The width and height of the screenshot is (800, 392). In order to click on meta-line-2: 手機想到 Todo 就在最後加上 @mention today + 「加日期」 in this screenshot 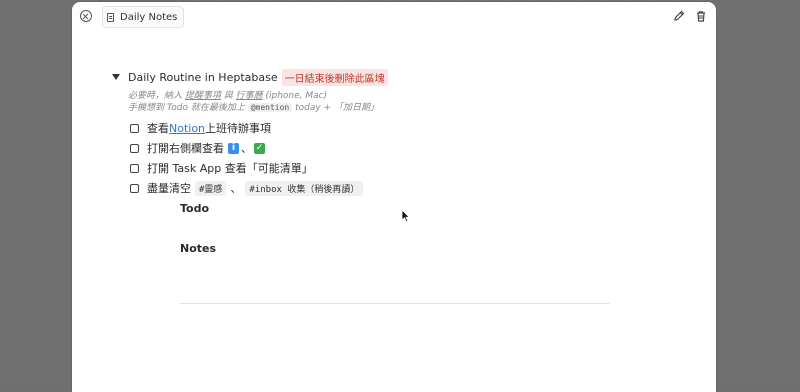, I will do `click(333, 108)`.